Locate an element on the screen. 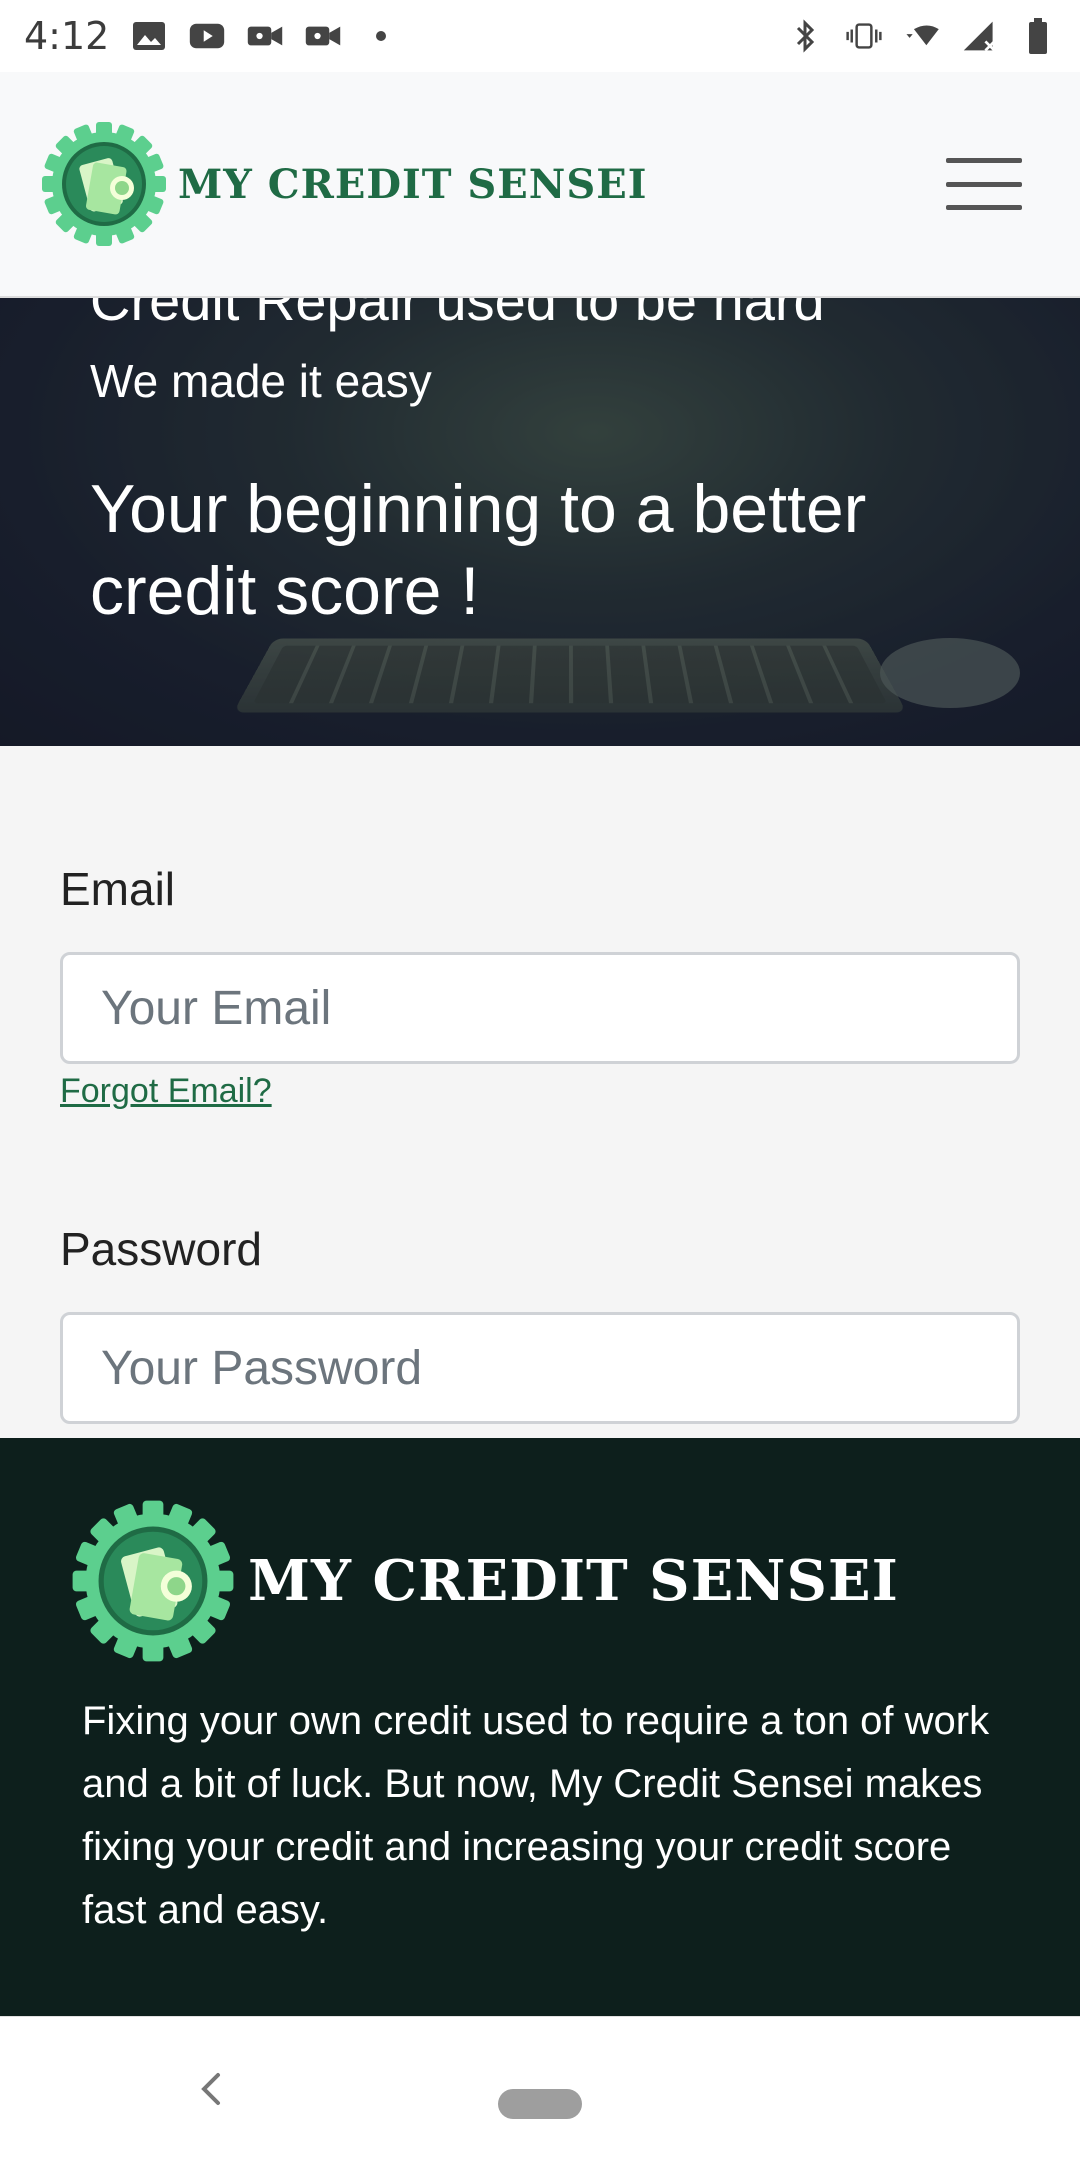  battery-icon is located at coordinates (1038, 36).